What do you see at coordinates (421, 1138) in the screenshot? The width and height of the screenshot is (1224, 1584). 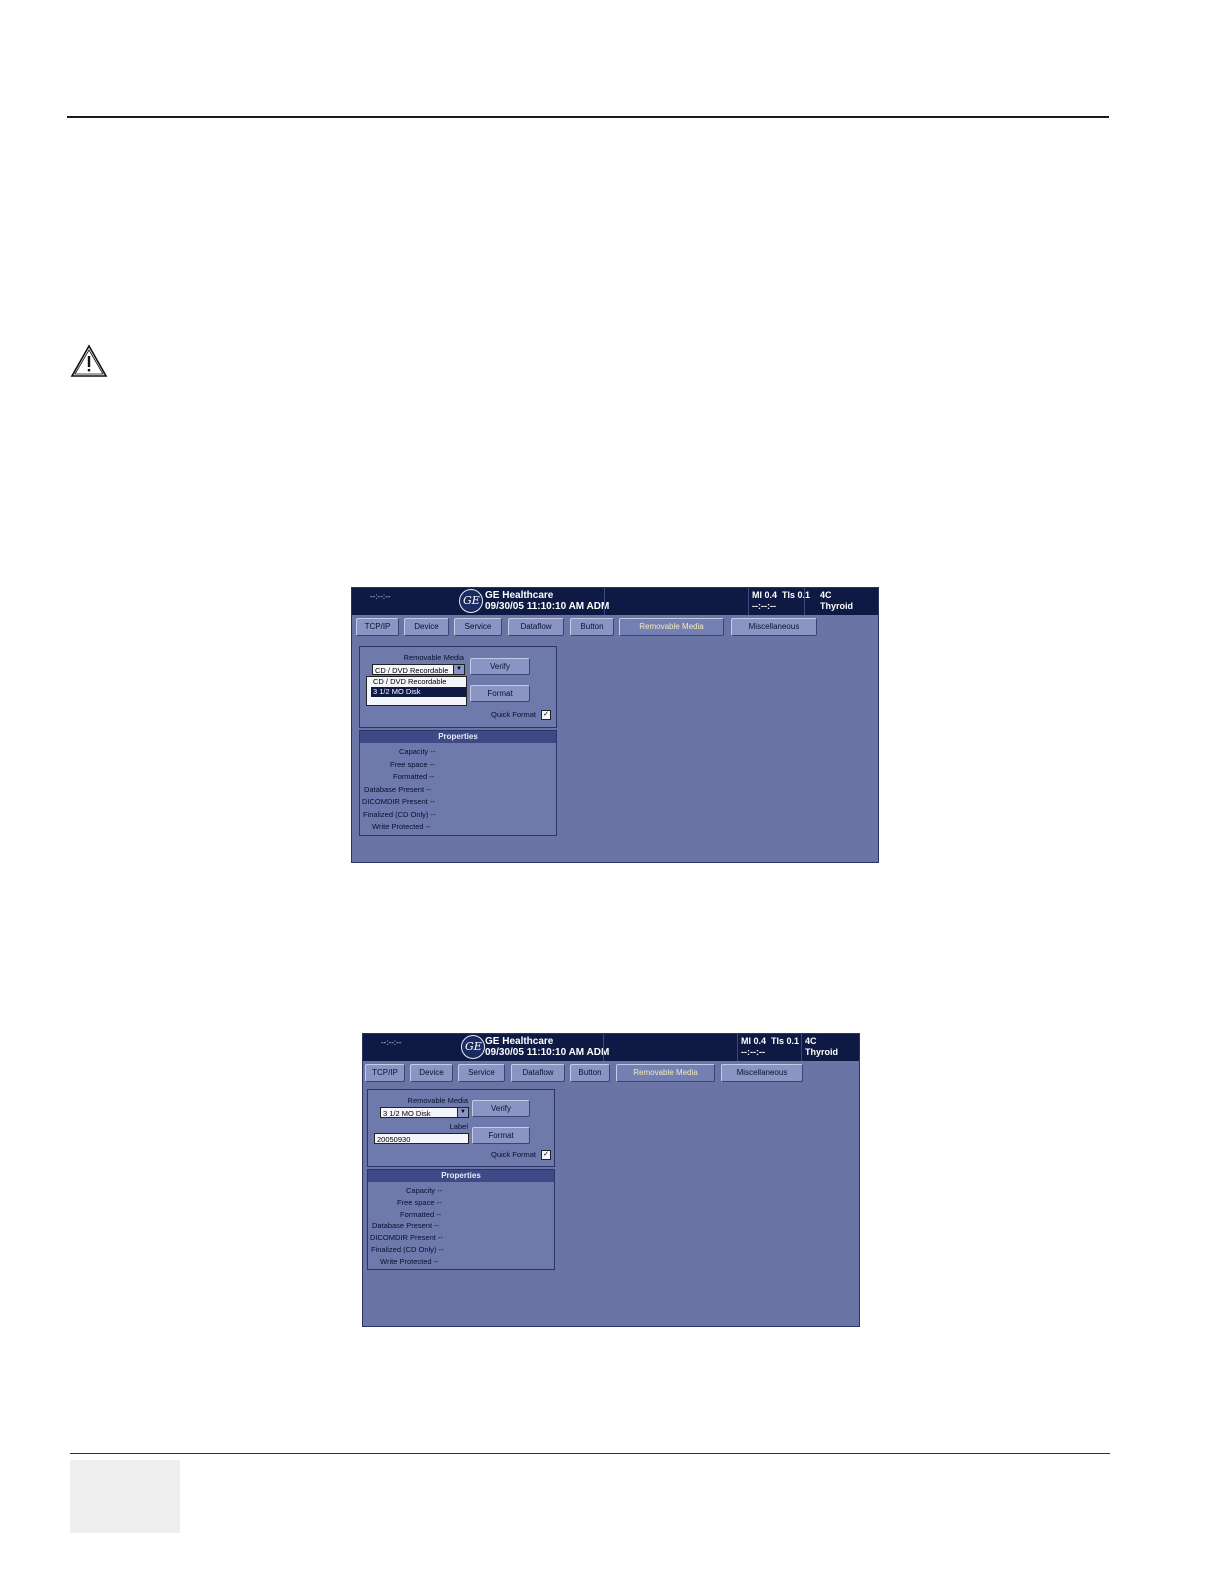 I see `label-input: 20050930` at bounding box center [421, 1138].